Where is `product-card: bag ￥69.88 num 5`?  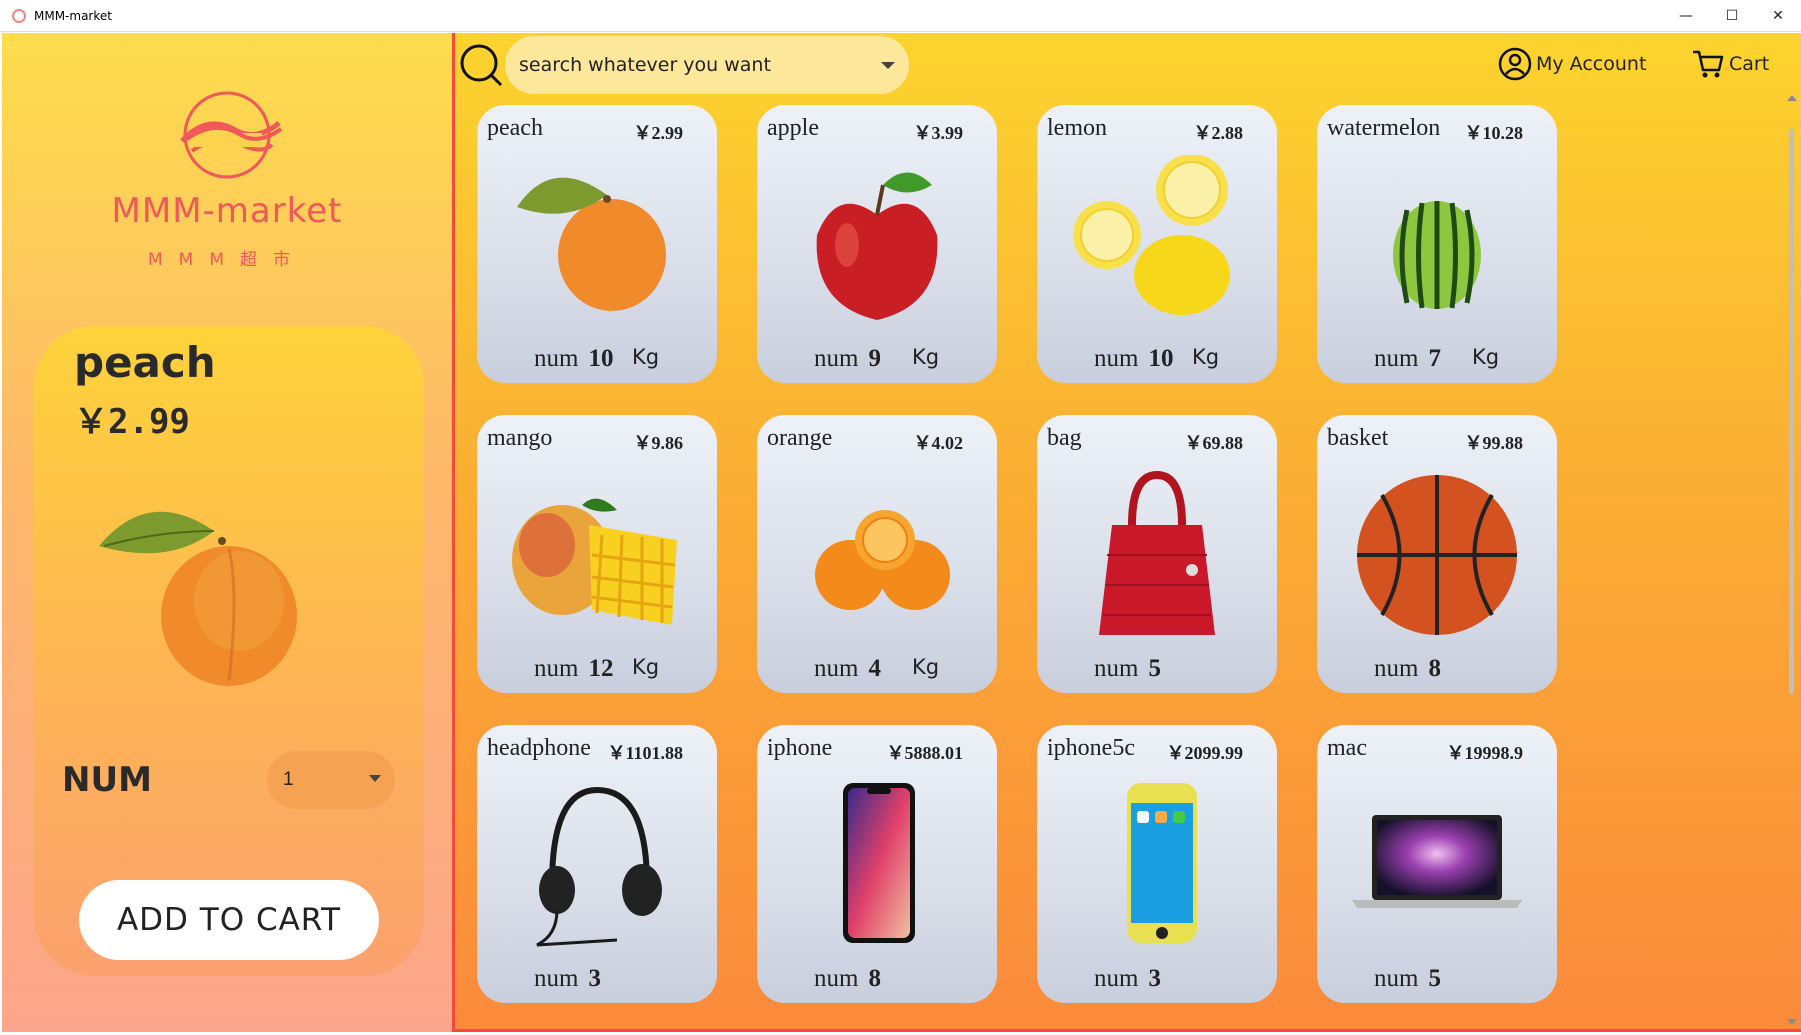 product-card: bag ￥69.88 num 5 is located at coordinates (1157, 554).